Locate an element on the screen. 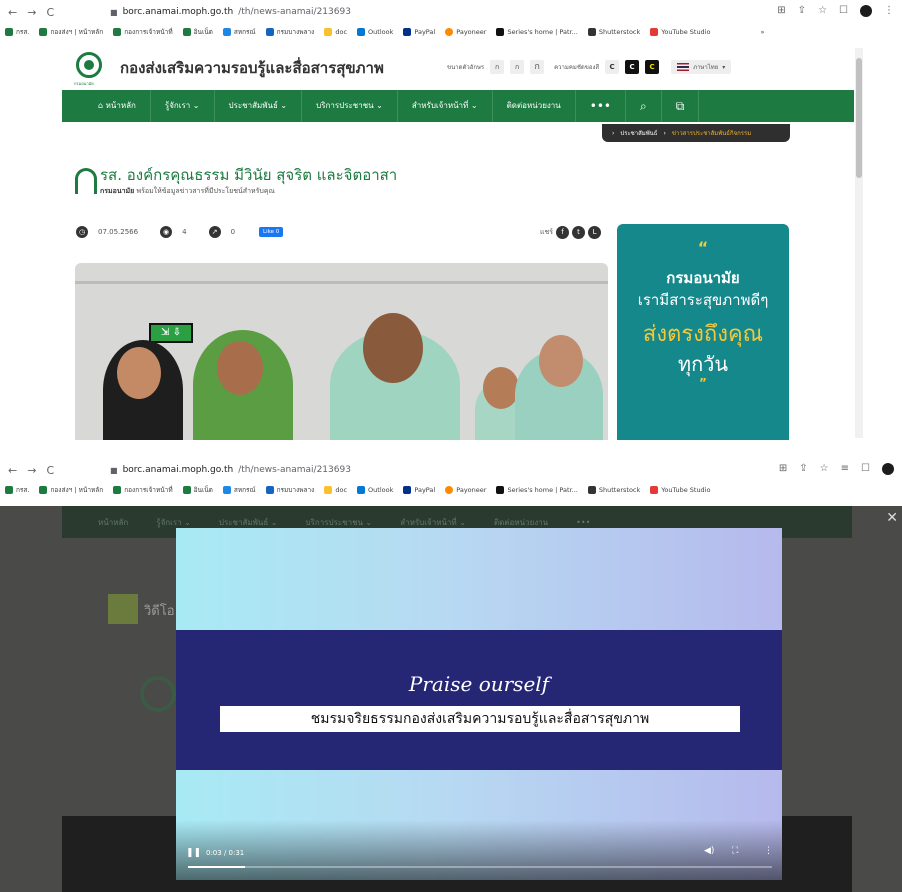 This screenshot has height=892, width=902. video-progress-bar is located at coordinates (480, 867).